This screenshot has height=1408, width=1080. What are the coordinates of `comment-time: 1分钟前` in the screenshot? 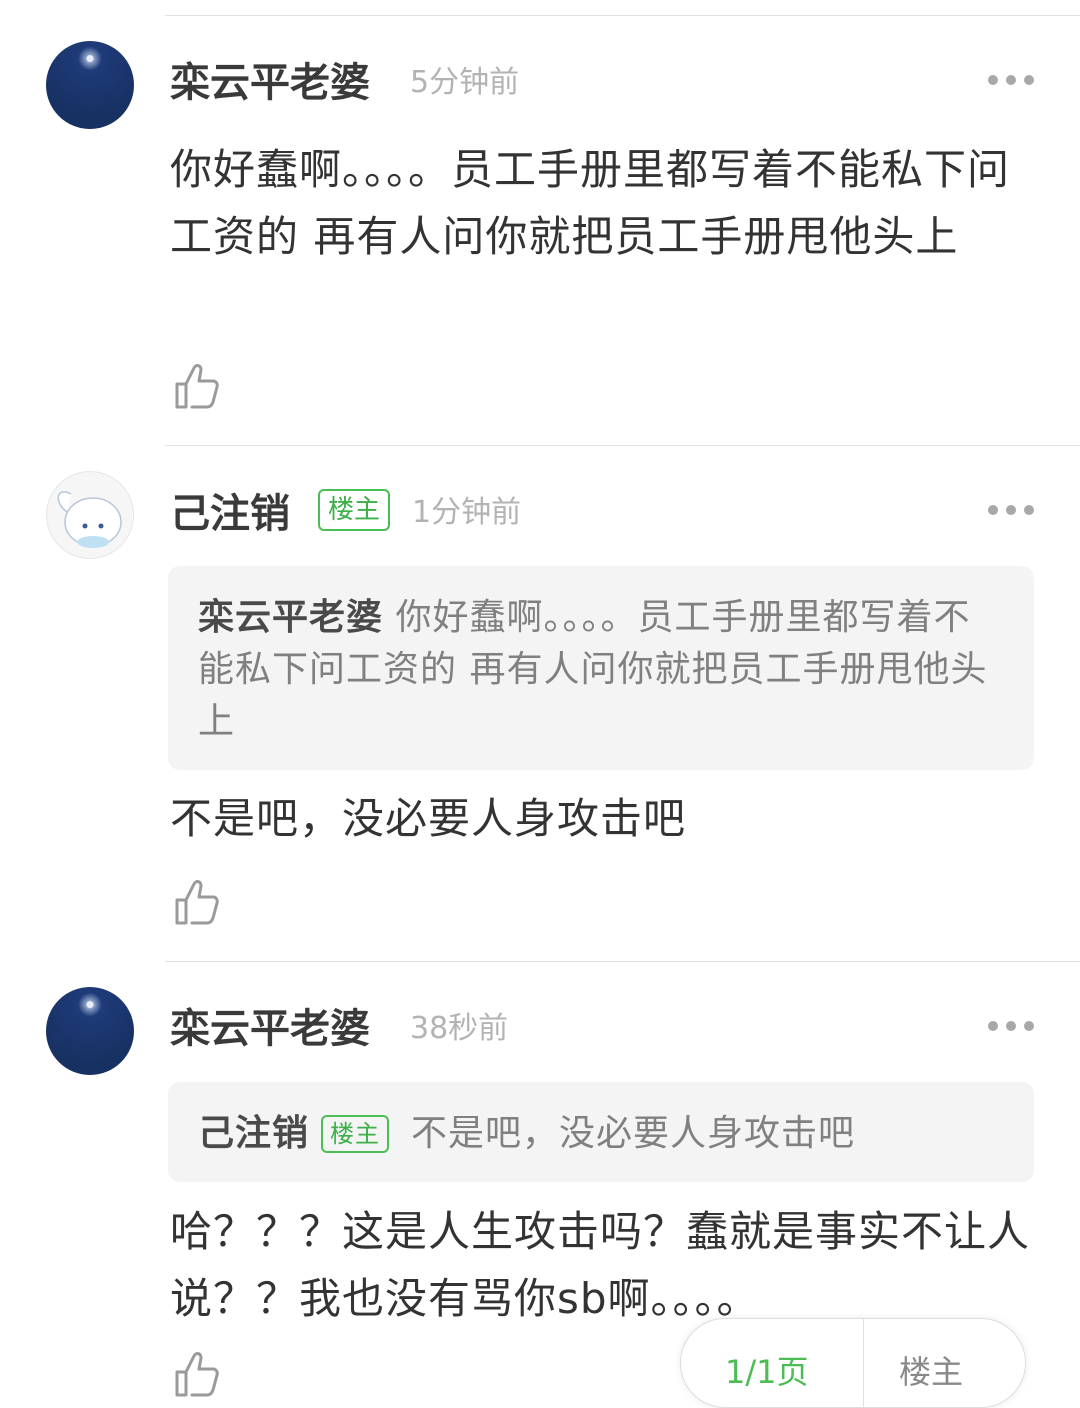 It's located at (467, 512).